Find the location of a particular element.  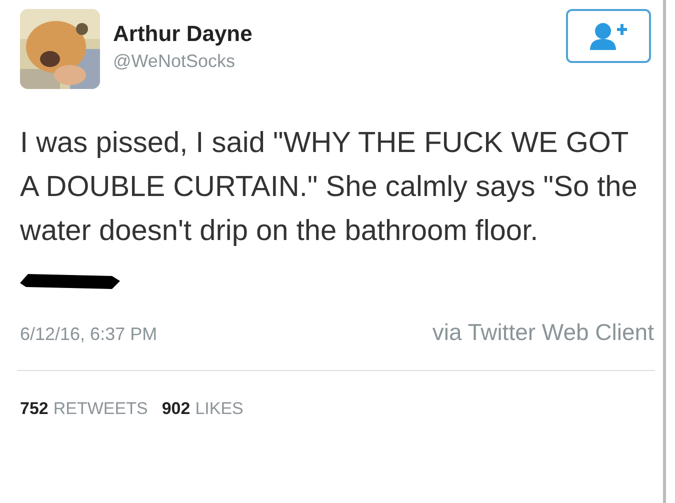

source-link: via Twitter Web Client is located at coordinates (543, 332).